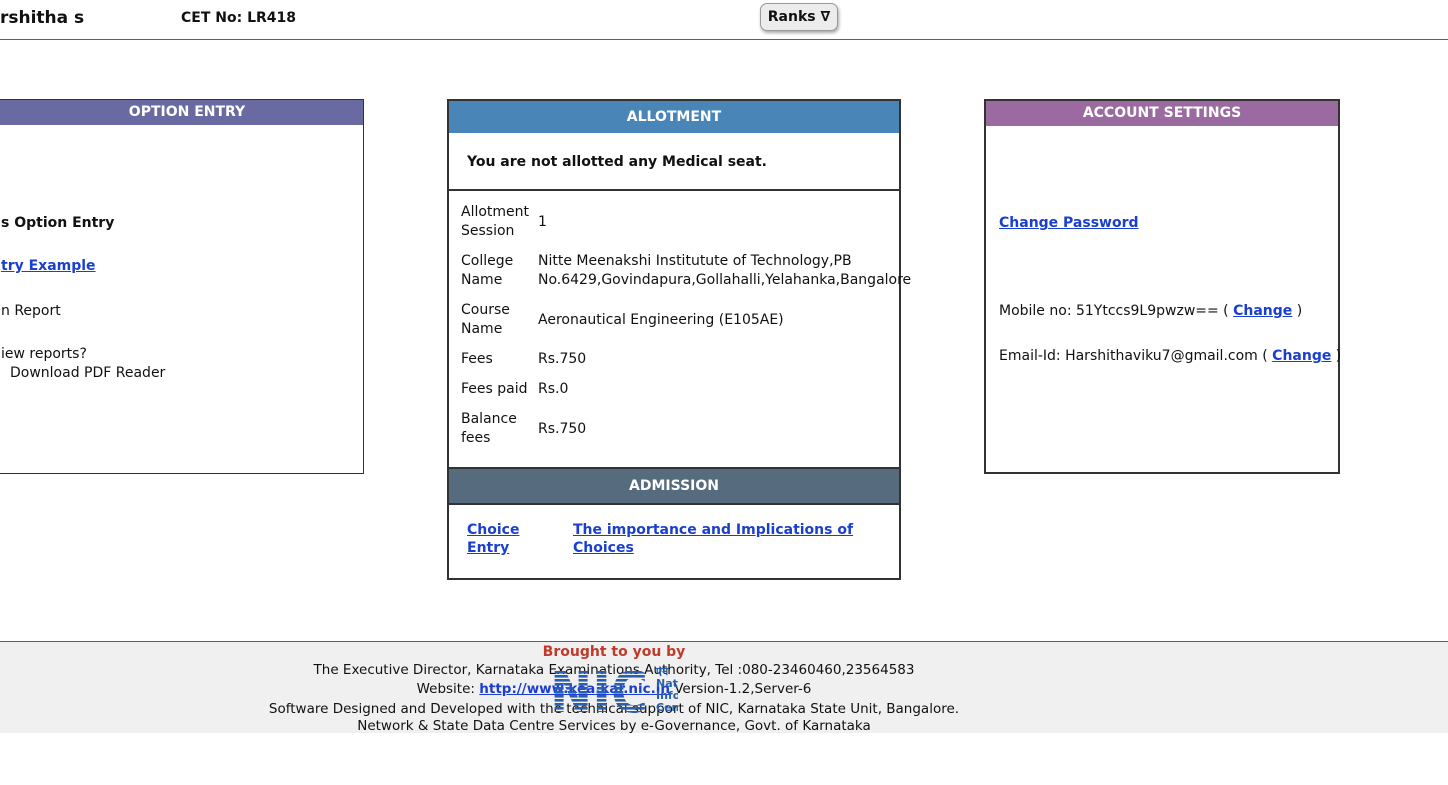 This screenshot has width=1448, height=785. What do you see at coordinates (487, 270) in the screenshot?
I see `detail-label: College Name` at bounding box center [487, 270].